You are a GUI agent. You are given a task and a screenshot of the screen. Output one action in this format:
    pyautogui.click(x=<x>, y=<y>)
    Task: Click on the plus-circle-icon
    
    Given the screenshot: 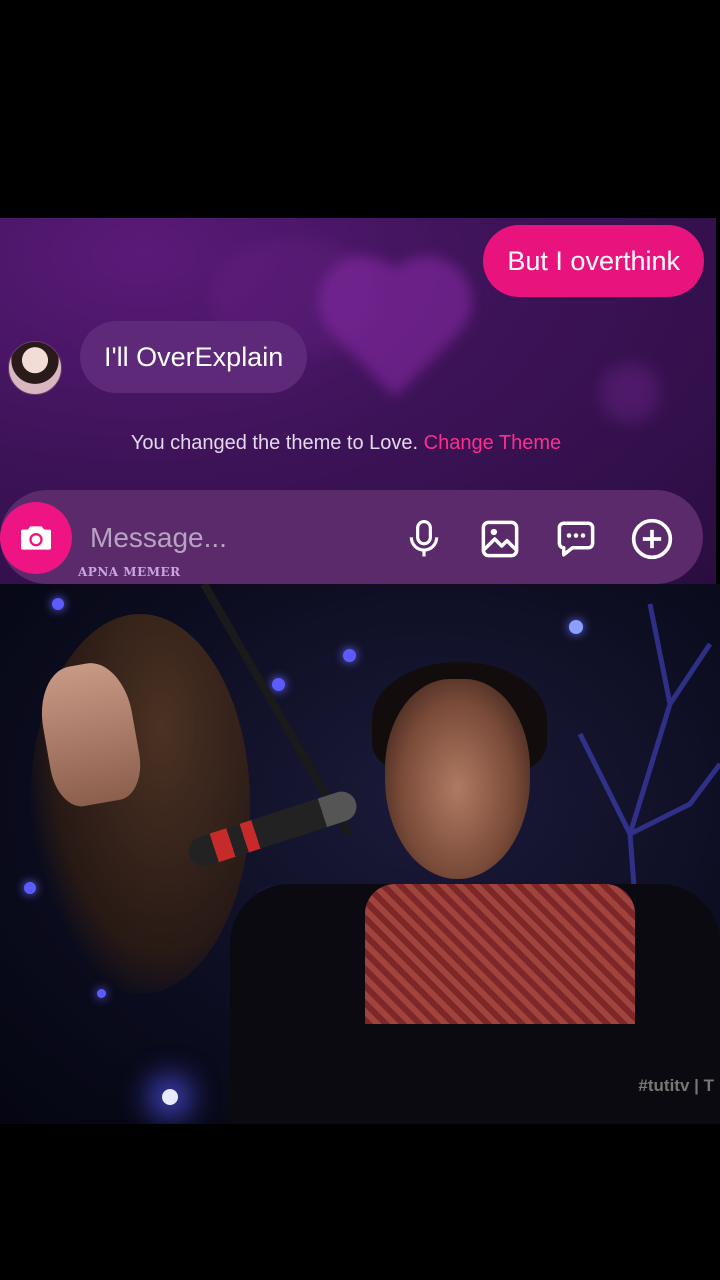 What is the action you would take?
    pyautogui.click(x=652, y=539)
    